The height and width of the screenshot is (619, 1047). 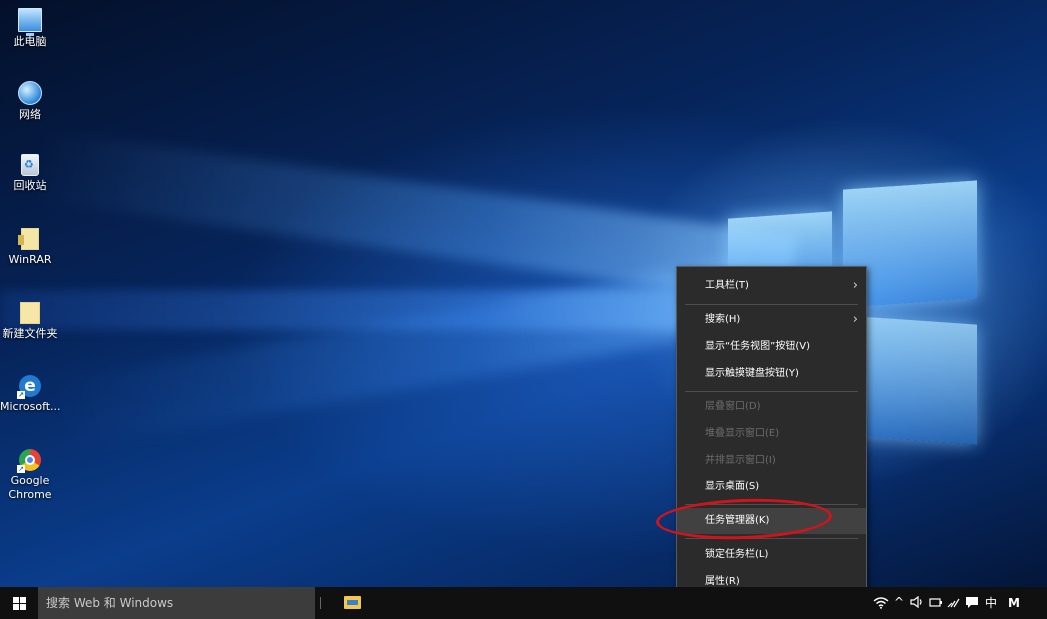 What do you see at coordinates (954, 603) in the screenshot?
I see `signal-icon` at bounding box center [954, 603].